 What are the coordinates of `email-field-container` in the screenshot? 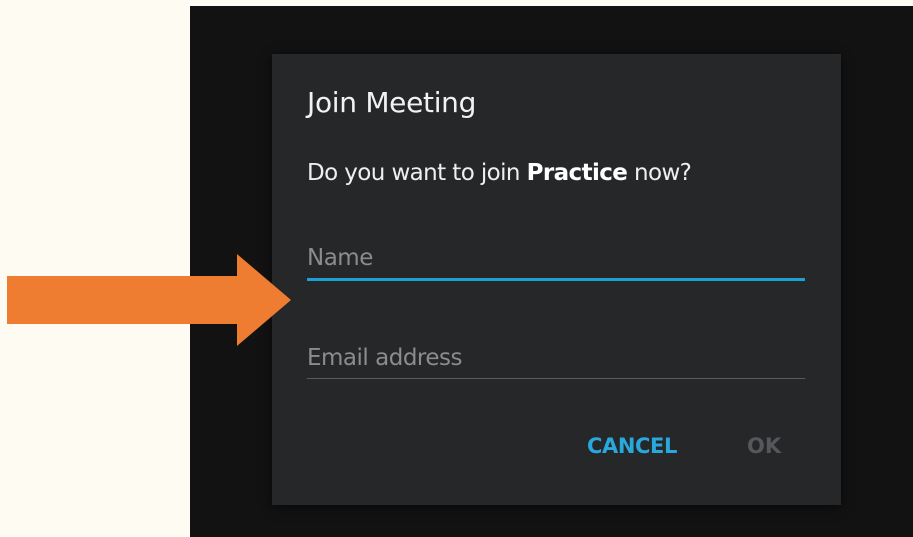 It's located at (556, 358).